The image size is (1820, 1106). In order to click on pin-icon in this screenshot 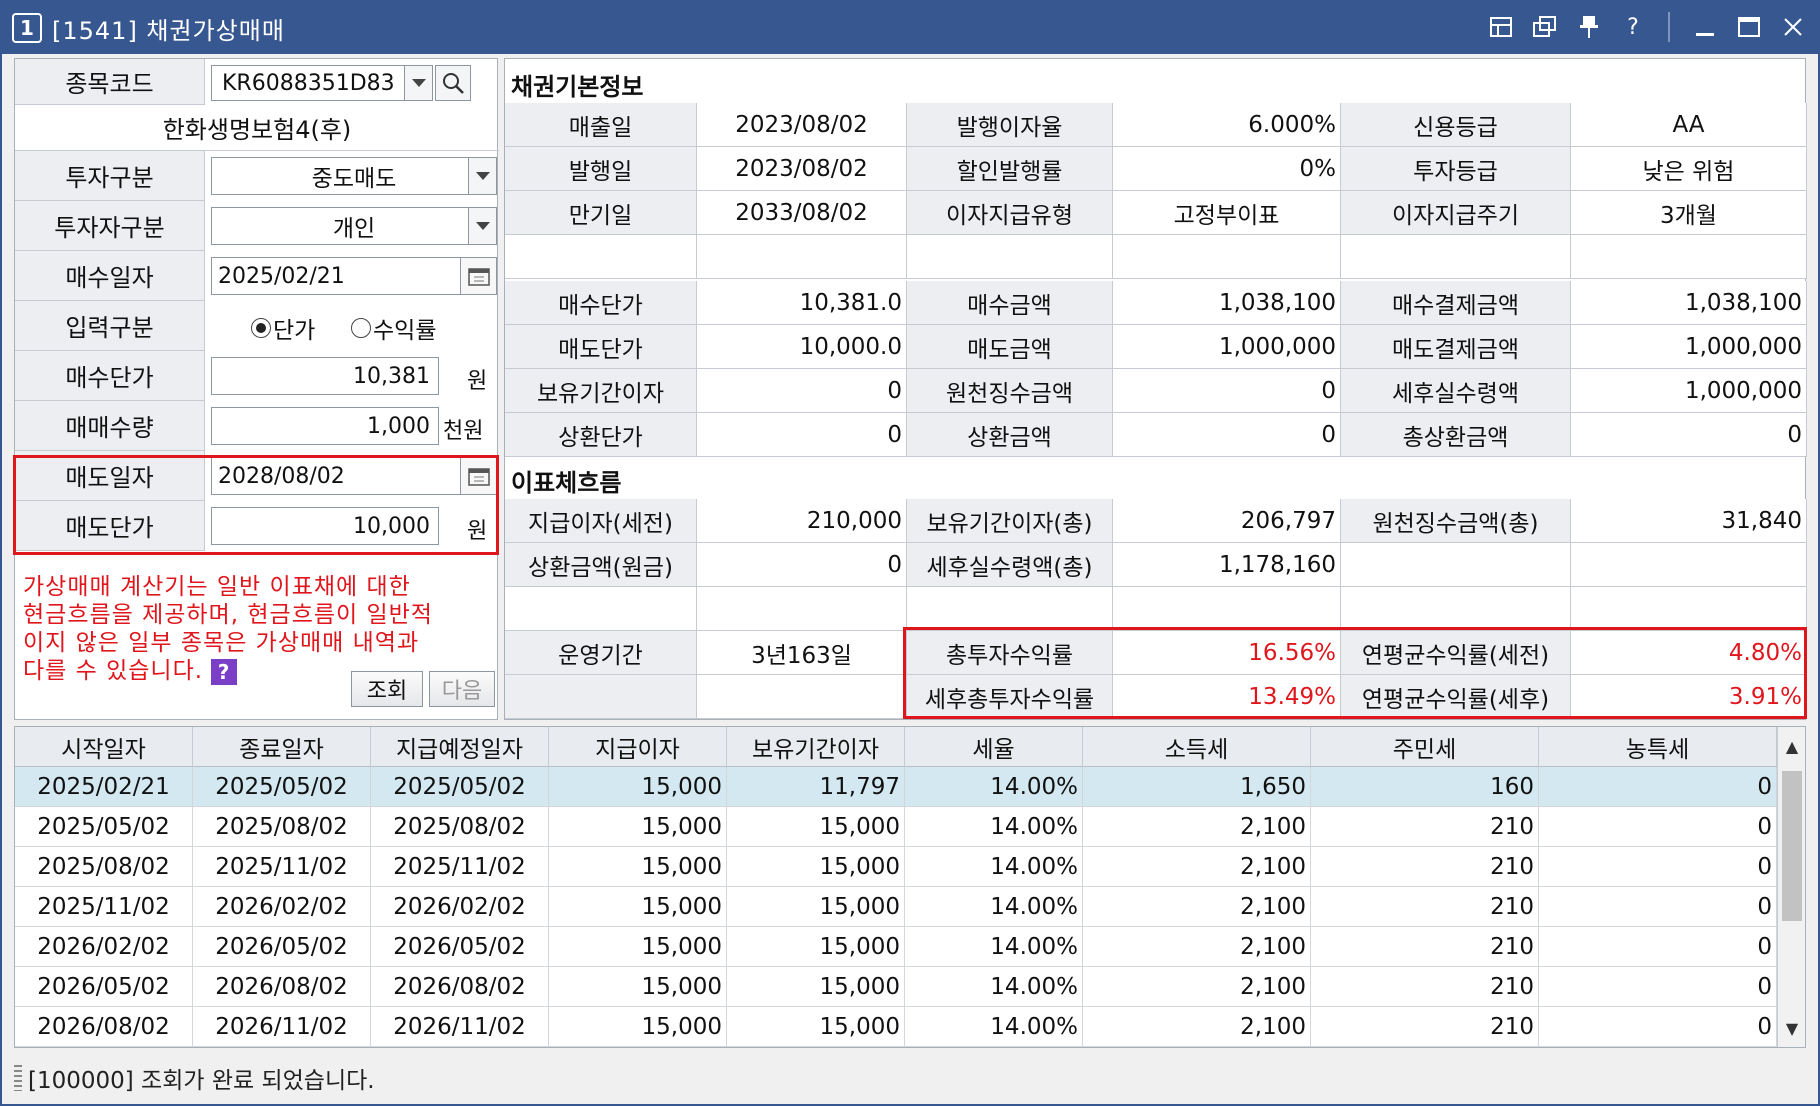, I will do `click(1589, 27)`.